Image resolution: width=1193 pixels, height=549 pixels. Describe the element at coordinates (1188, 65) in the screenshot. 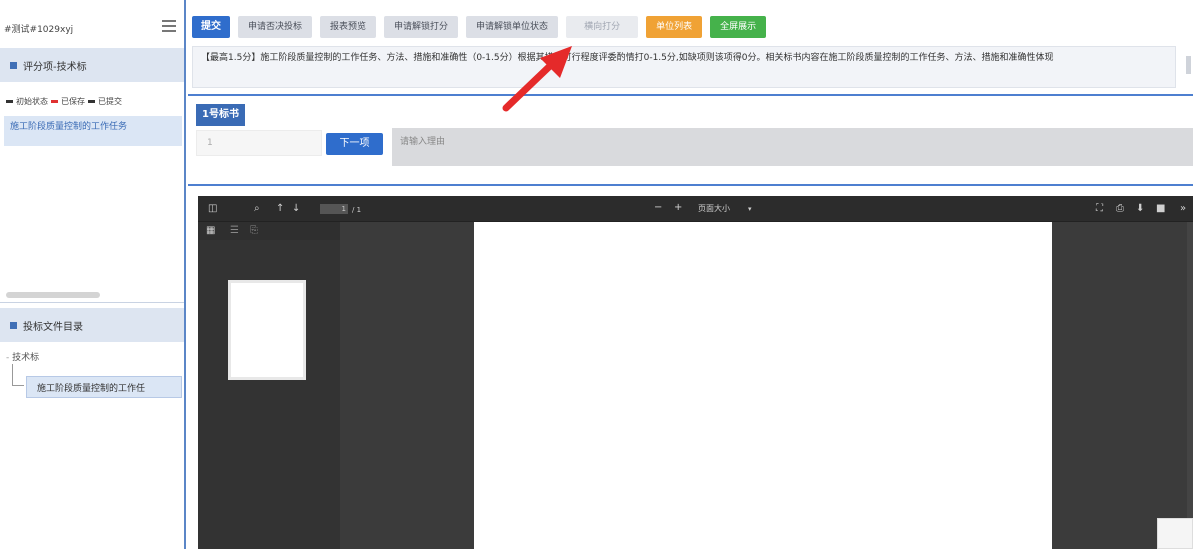

I see `description-scrollbar` at that location.